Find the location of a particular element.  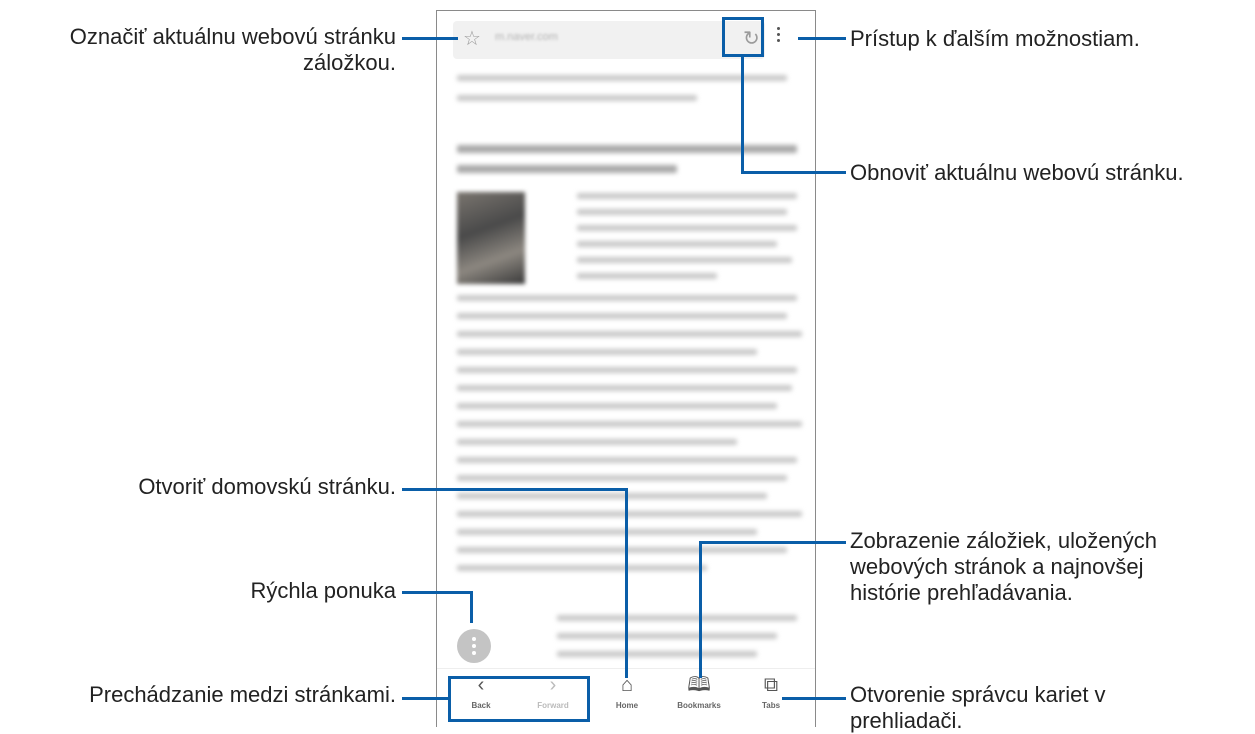

callout-quick-menu: Rýchla ponuka is located at coordinates (323, 590).